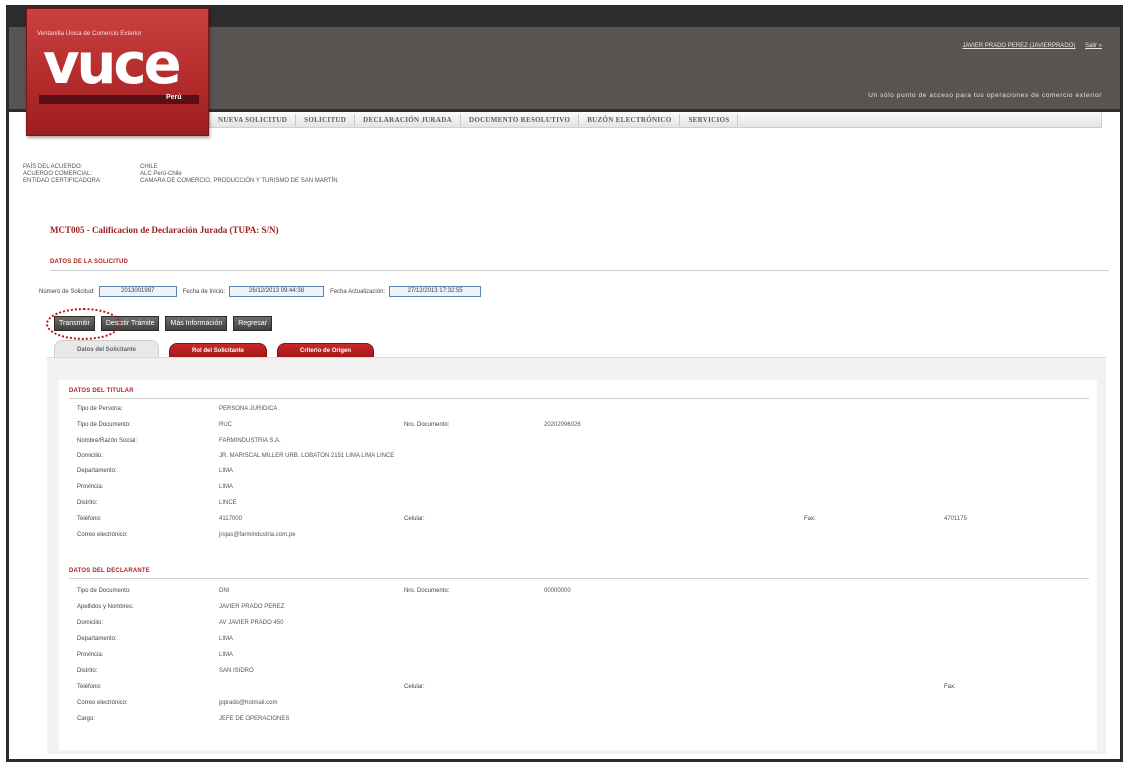 The image size is (1129, 767). I want to click on menu-nueva-solicitud: NUEVA SOLICITUD, so click(253, 119).